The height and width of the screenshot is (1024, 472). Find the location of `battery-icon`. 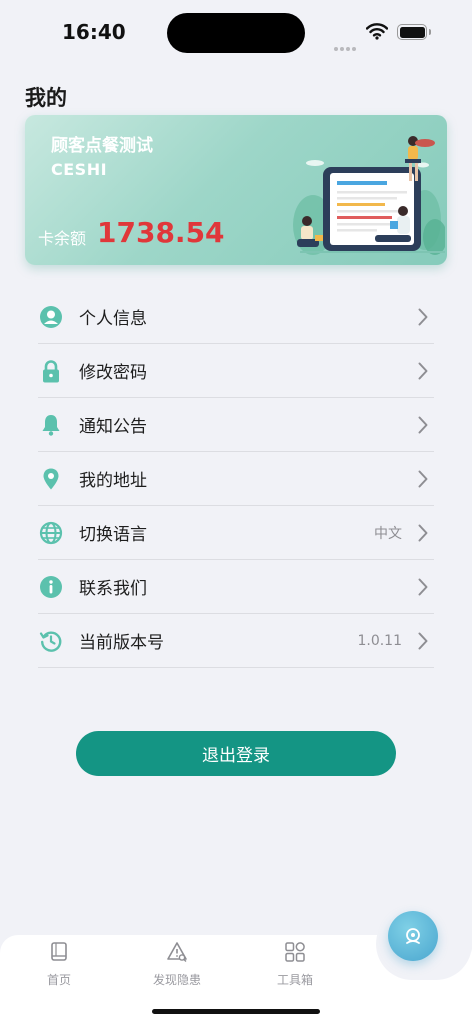

battery-icon is located at coordinates (414, 32).